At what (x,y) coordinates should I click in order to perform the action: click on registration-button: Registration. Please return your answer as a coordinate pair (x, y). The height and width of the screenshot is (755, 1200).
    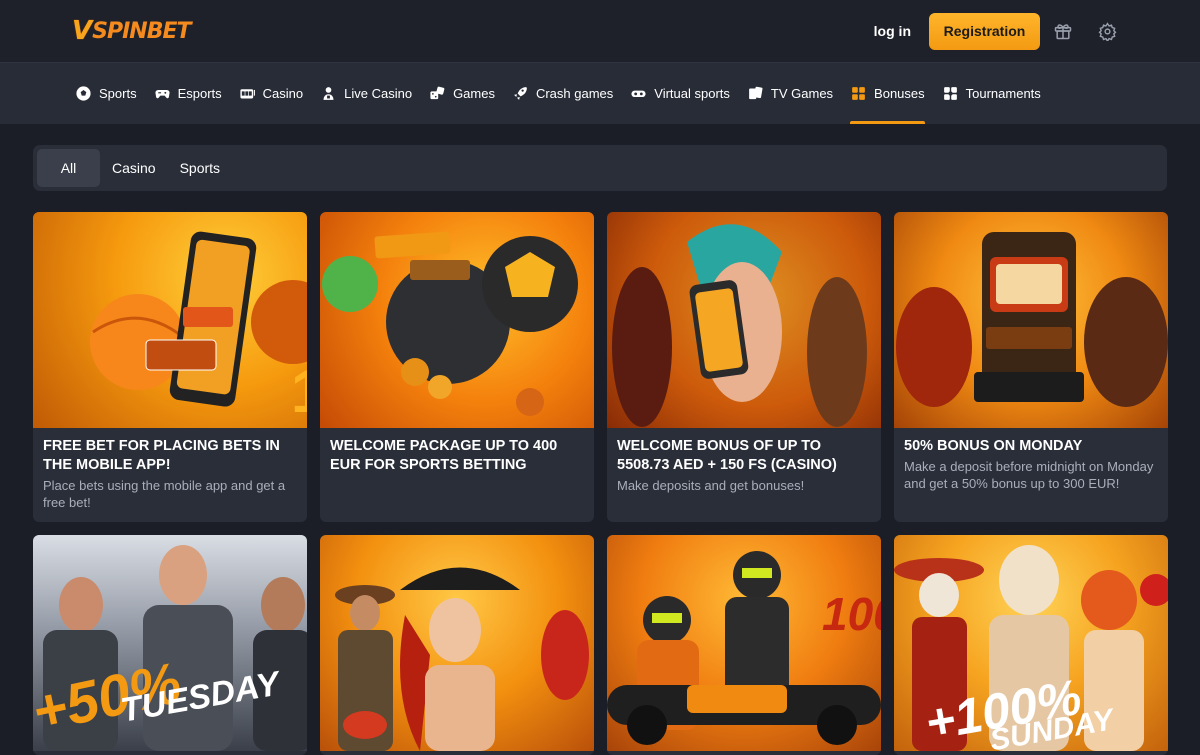
    Looking at the image, I should click on (984, 31).